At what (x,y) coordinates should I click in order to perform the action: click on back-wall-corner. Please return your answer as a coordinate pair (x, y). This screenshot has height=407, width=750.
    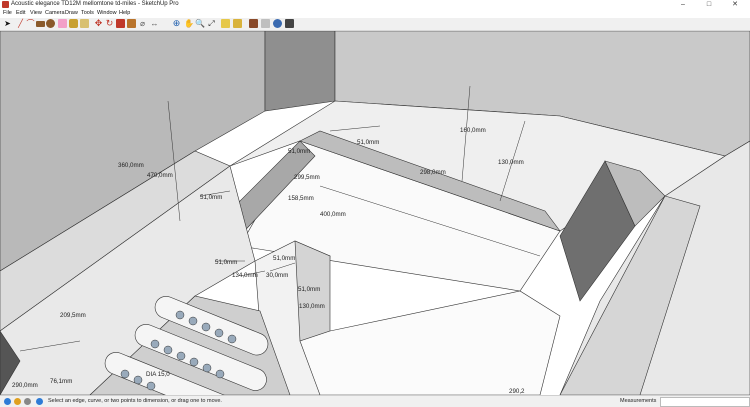
    Looking at the image, I should click on (300, 71).